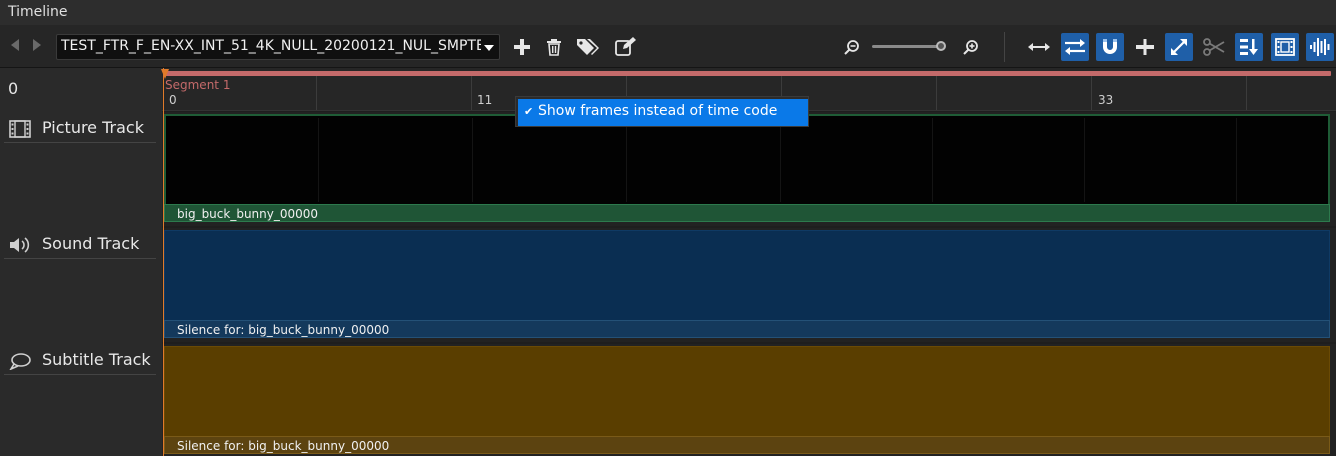 This screenshot has width=1336, height=456. I want to click on film-strip-toggle, so click(1285, 47).